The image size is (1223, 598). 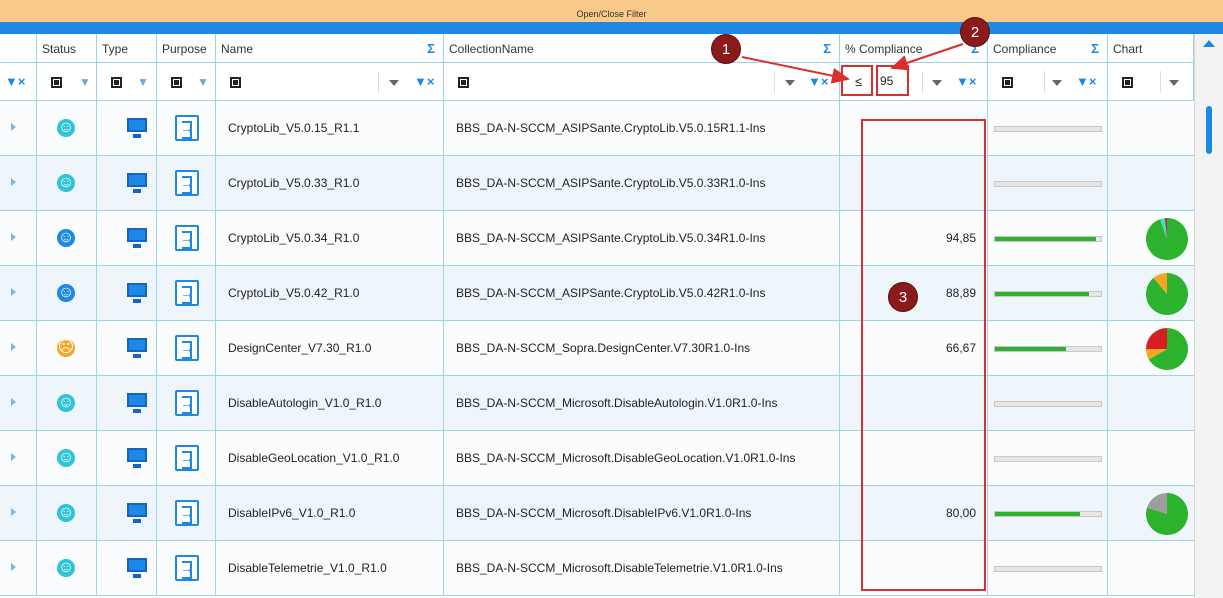 What do you see at coordinates (914, 238) in the screenshot?
I see `pct-compliance-cell: 94,85` at bounding box center [914, 238].